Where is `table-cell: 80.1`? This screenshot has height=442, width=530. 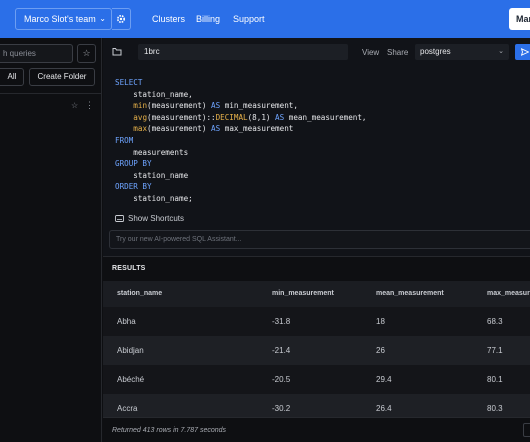 table-cell: 80.1 is located at coordinates (495, 379).